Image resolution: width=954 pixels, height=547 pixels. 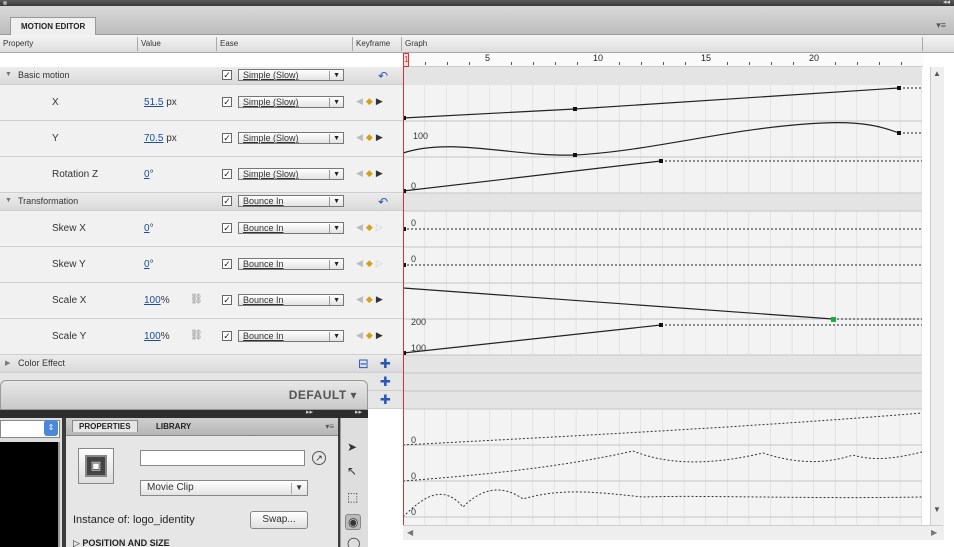 What do you see at coordinates (53, 26) in the screenshot?
I see `tab-motion-editor: MOTION EDITOR` at bounding box center [53, 26].